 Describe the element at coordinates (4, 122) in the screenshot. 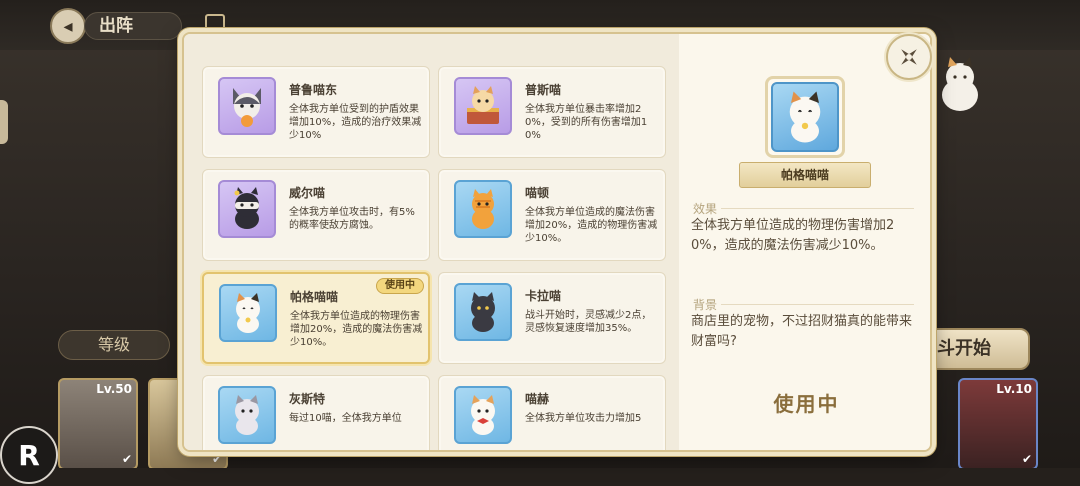

I see `side-tab` at that location.